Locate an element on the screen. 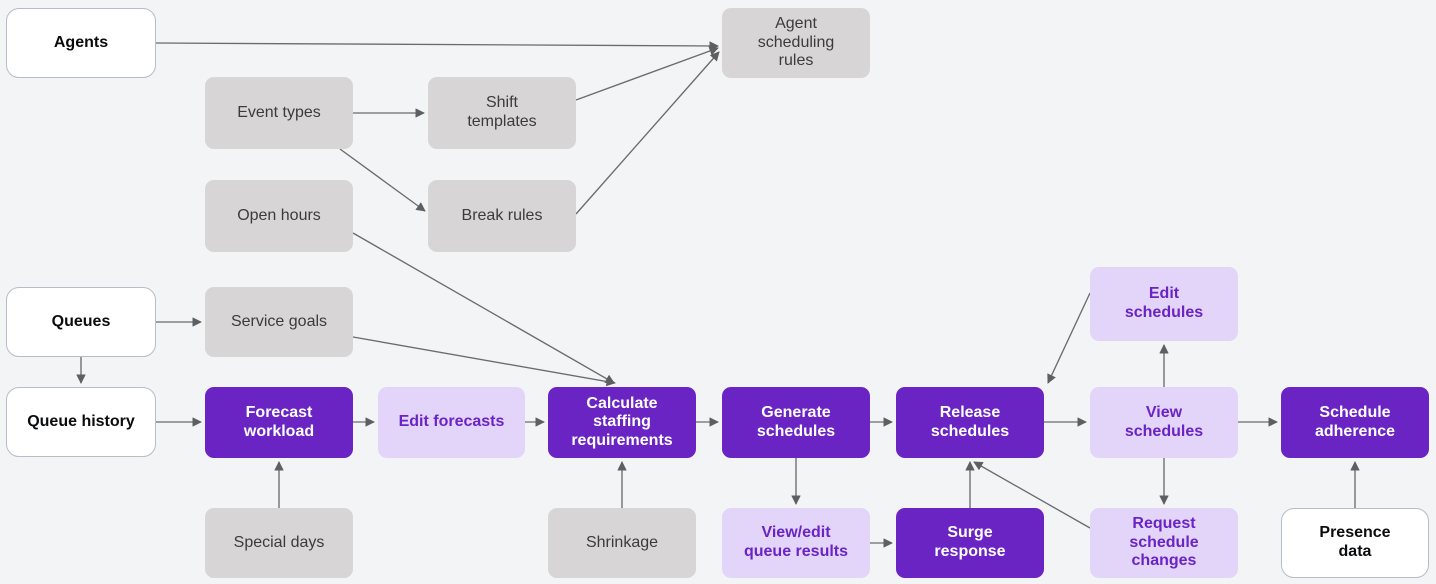  node-generate_sched: Generate schedules is located at coordinates (796, 422).